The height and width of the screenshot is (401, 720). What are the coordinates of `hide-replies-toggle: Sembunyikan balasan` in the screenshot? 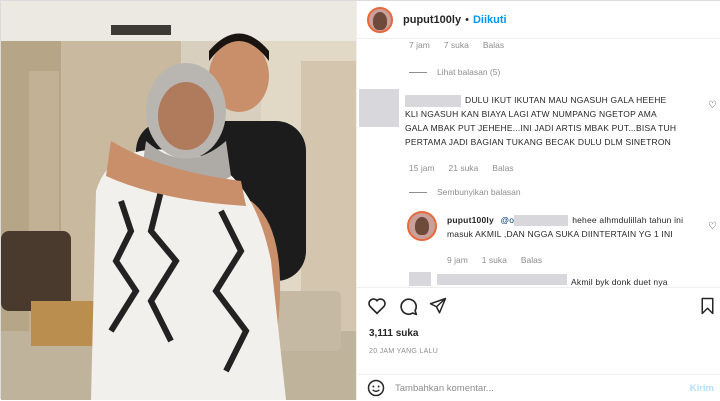 It's located at (465, 192).